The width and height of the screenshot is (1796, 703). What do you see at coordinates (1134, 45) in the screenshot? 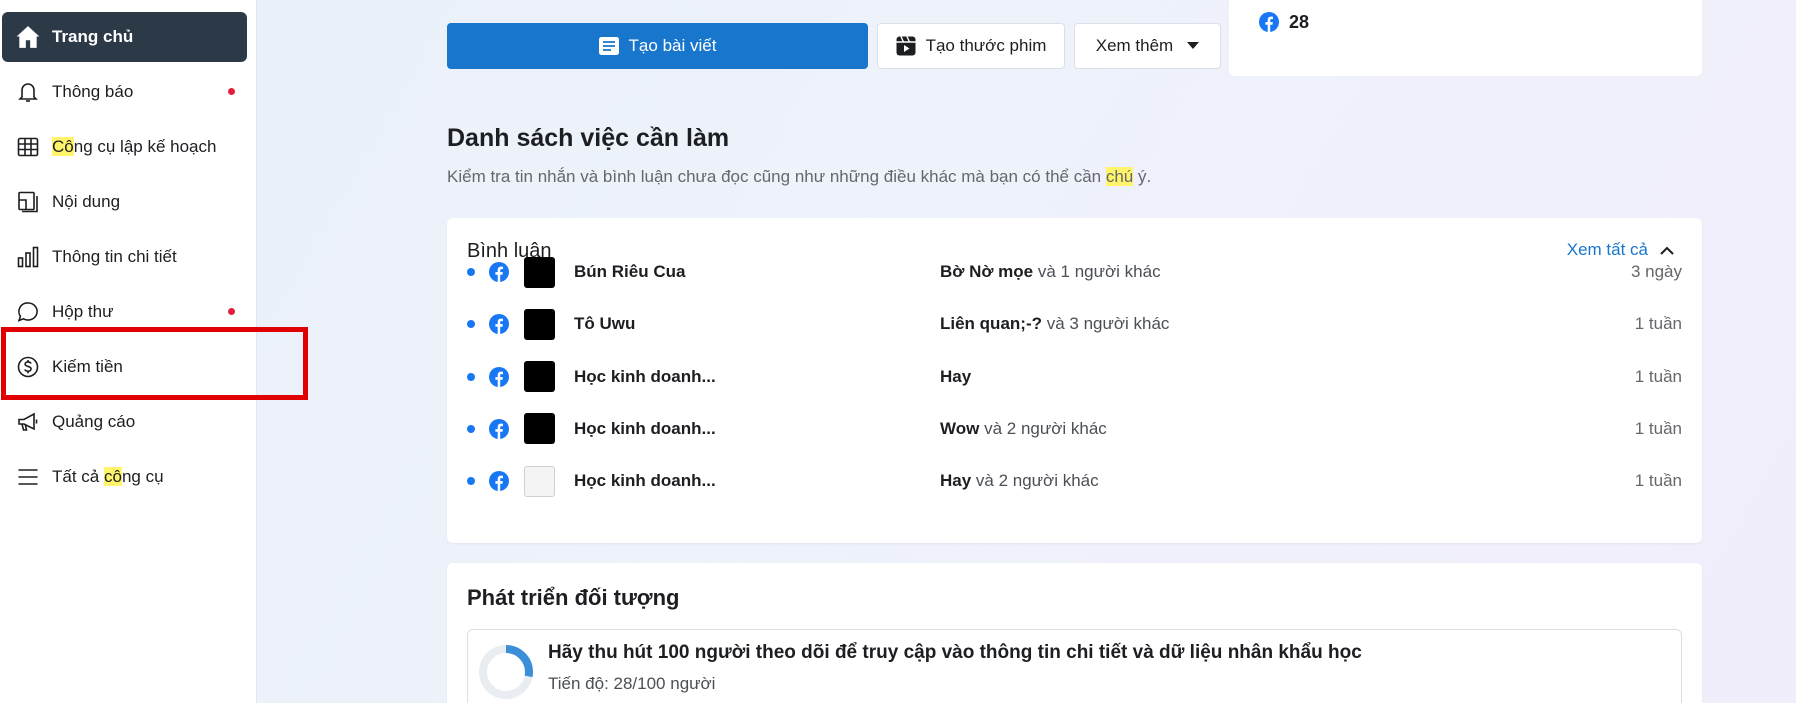
I see `see-more-label: Xem thêm` at bounding box center [1134, 45].